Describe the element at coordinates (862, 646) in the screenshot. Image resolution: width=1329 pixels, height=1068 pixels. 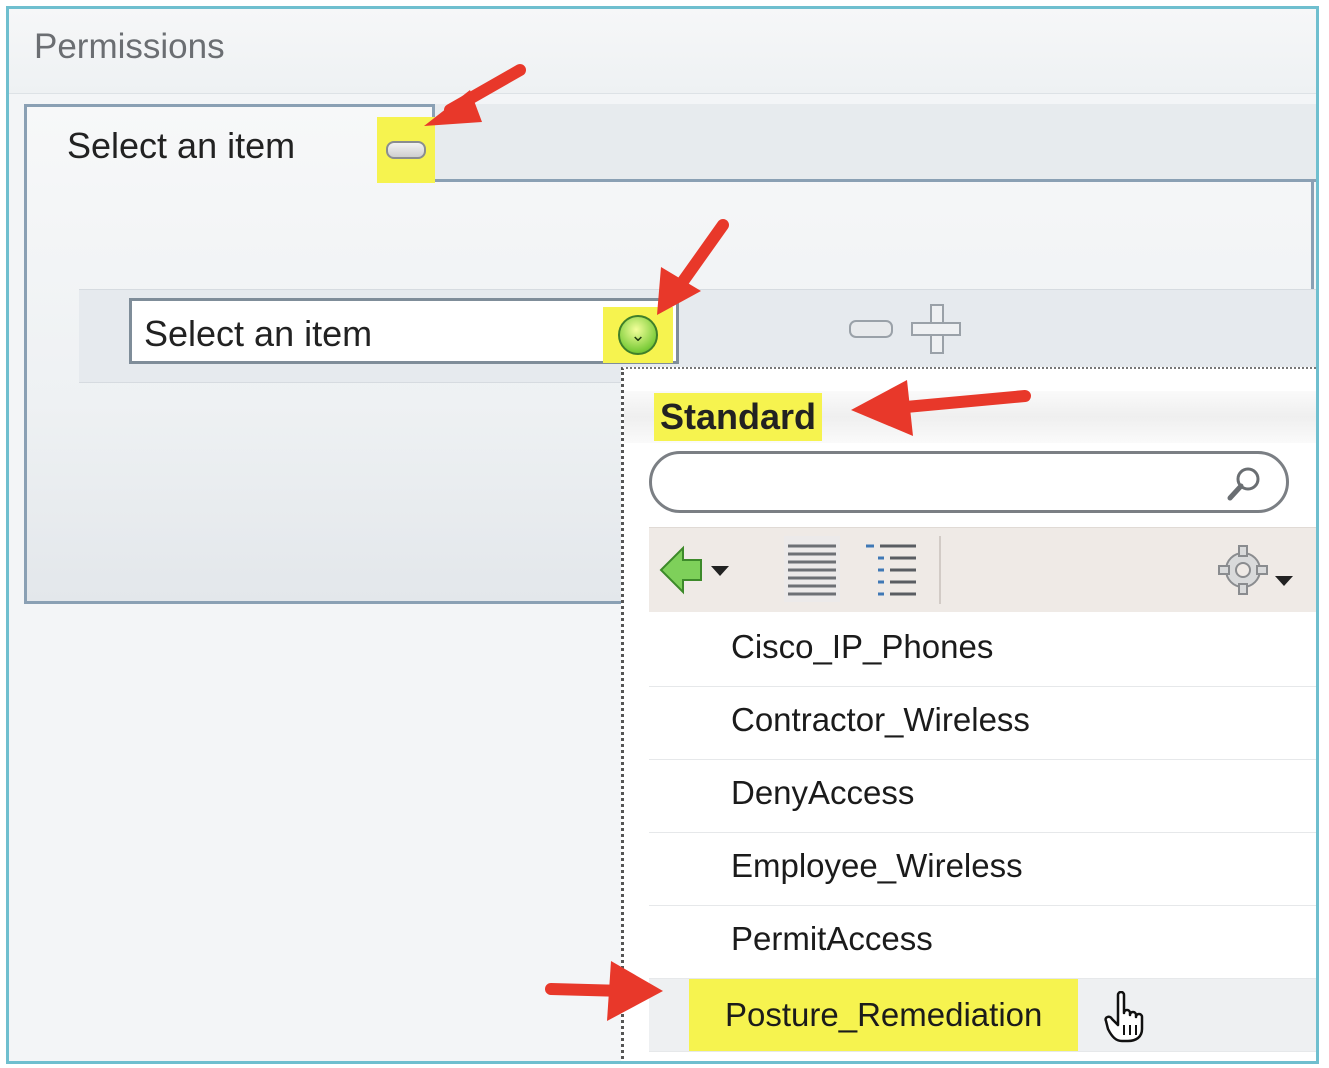
I see `list-item-label: Cisco_IP_Phones` at that location.